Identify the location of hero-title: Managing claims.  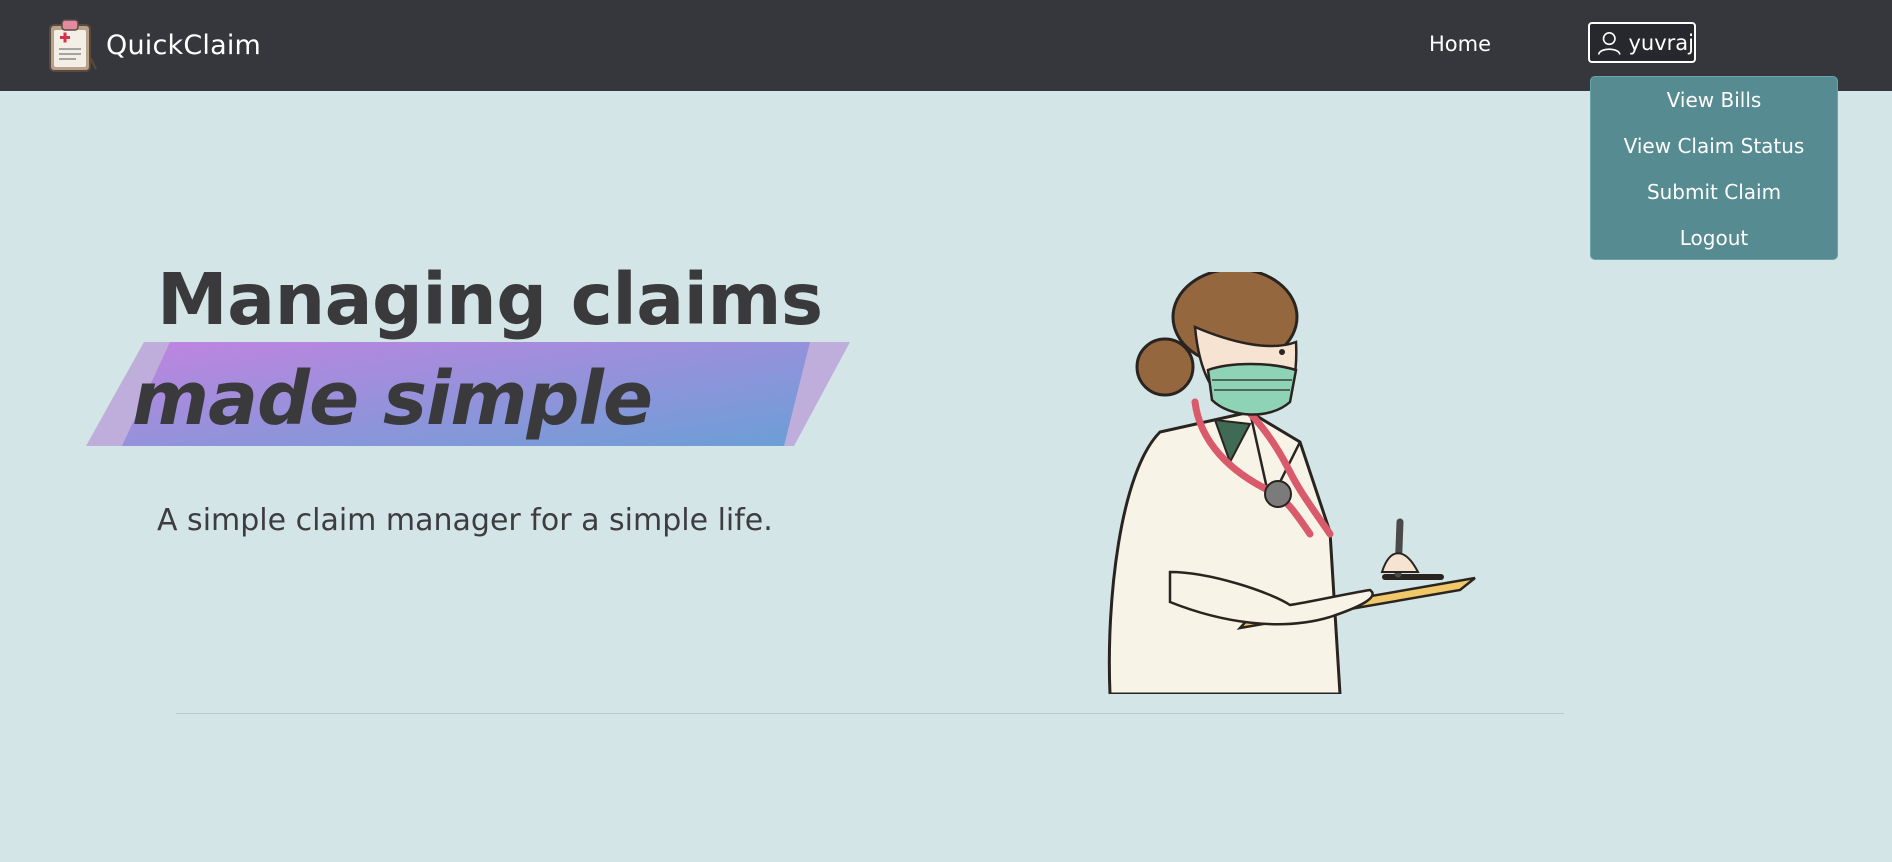
(490, 299).